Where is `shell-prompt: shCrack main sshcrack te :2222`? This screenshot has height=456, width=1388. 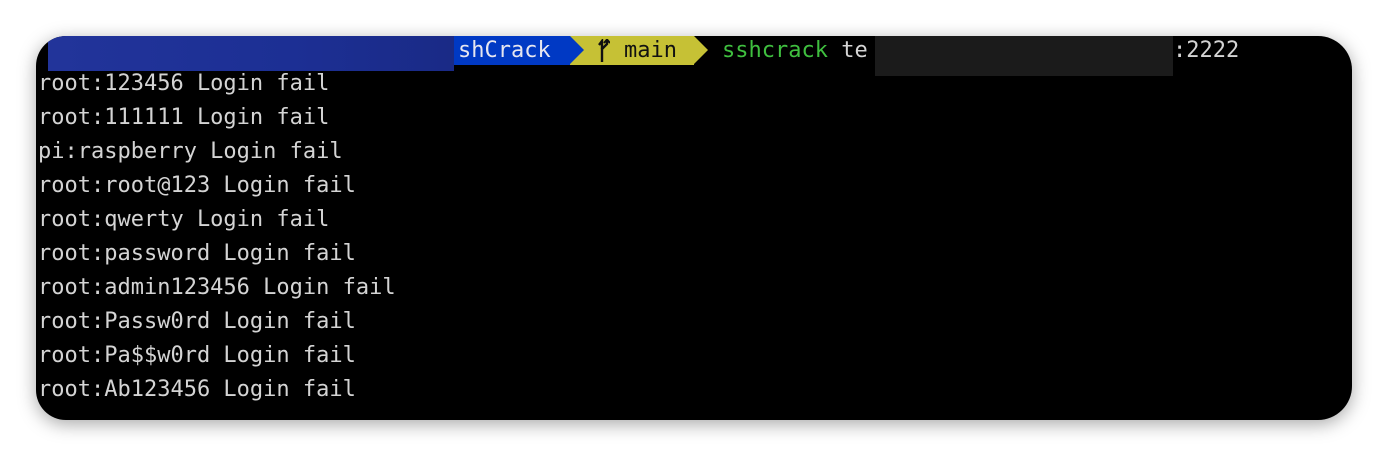
shell-prompt: shCrack main sshcrack te :2222 is located at coordinates (694, 56).